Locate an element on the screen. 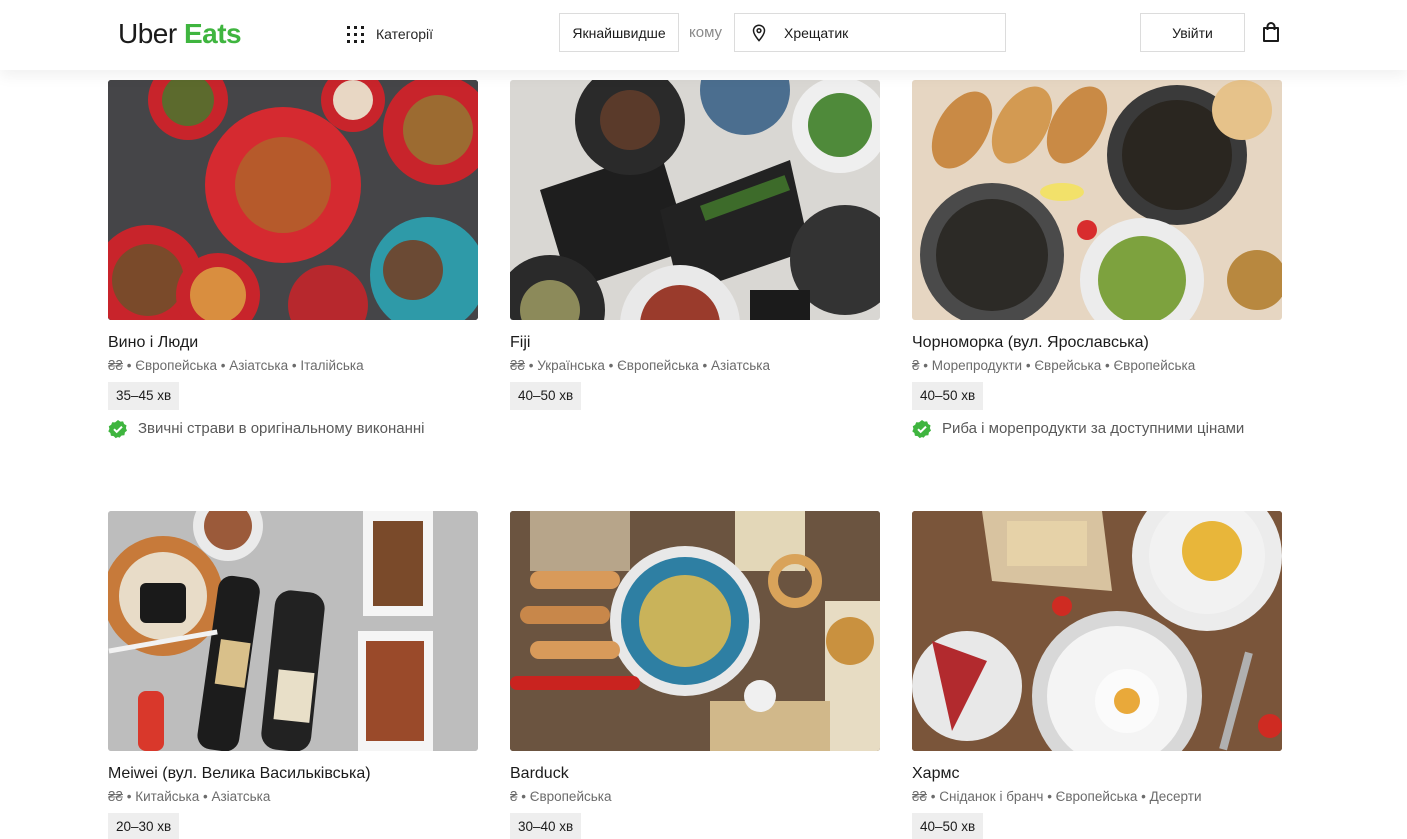  logo-eats-text: Eats is located at coordinates (212, 33).